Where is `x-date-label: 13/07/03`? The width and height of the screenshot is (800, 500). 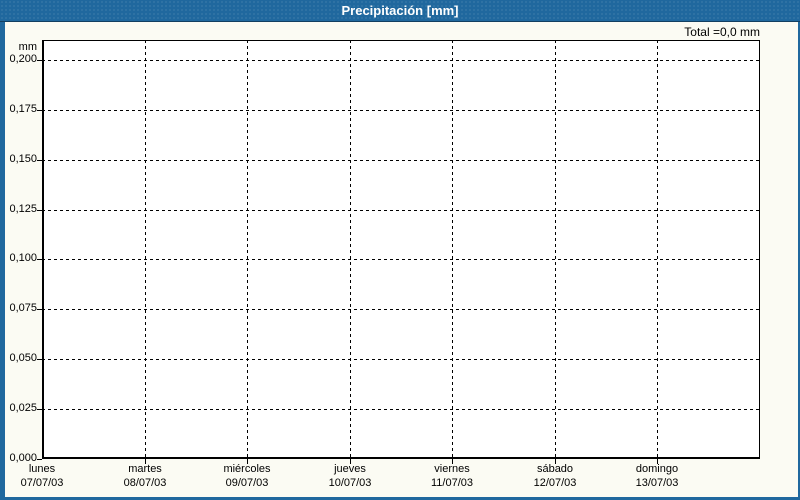 x-date-label: 13/07/03 is located at coordinates (657, 483).